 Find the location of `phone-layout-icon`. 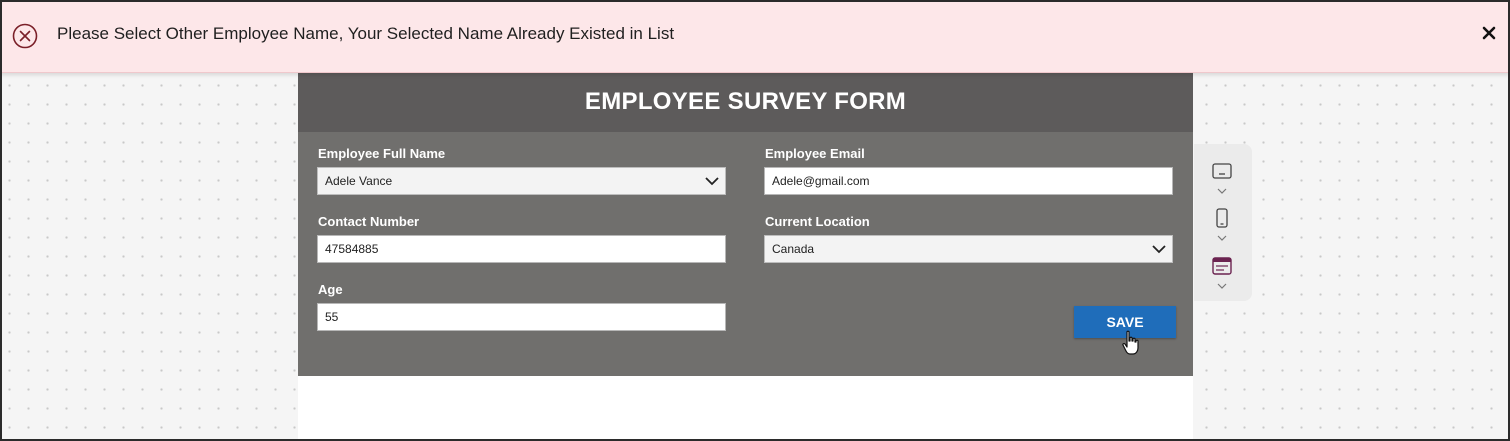

phone-layout-icon is located at coordinates (1222, 224).